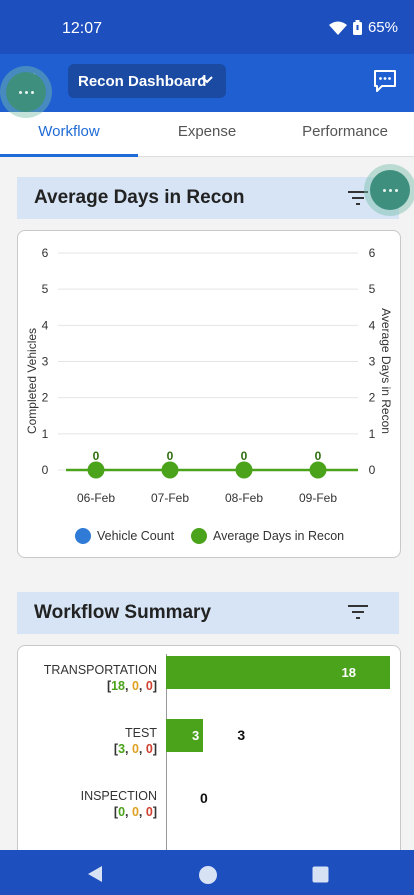  Describe the element at coordinates (320, 874) in the screenshot. I see `recents-square-icon` at that location.